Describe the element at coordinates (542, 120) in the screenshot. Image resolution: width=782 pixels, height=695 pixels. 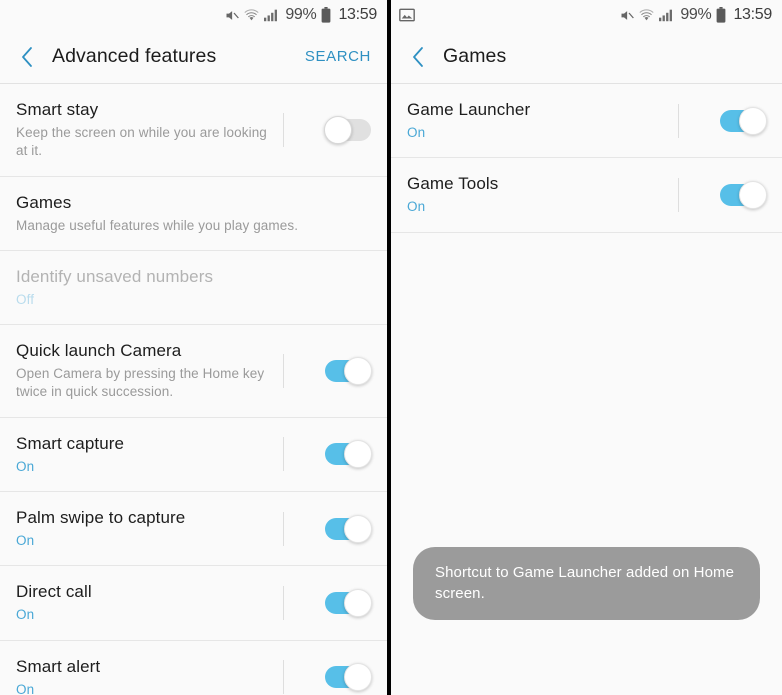
I see `list-item-texts: Game Launcher On` at that location.